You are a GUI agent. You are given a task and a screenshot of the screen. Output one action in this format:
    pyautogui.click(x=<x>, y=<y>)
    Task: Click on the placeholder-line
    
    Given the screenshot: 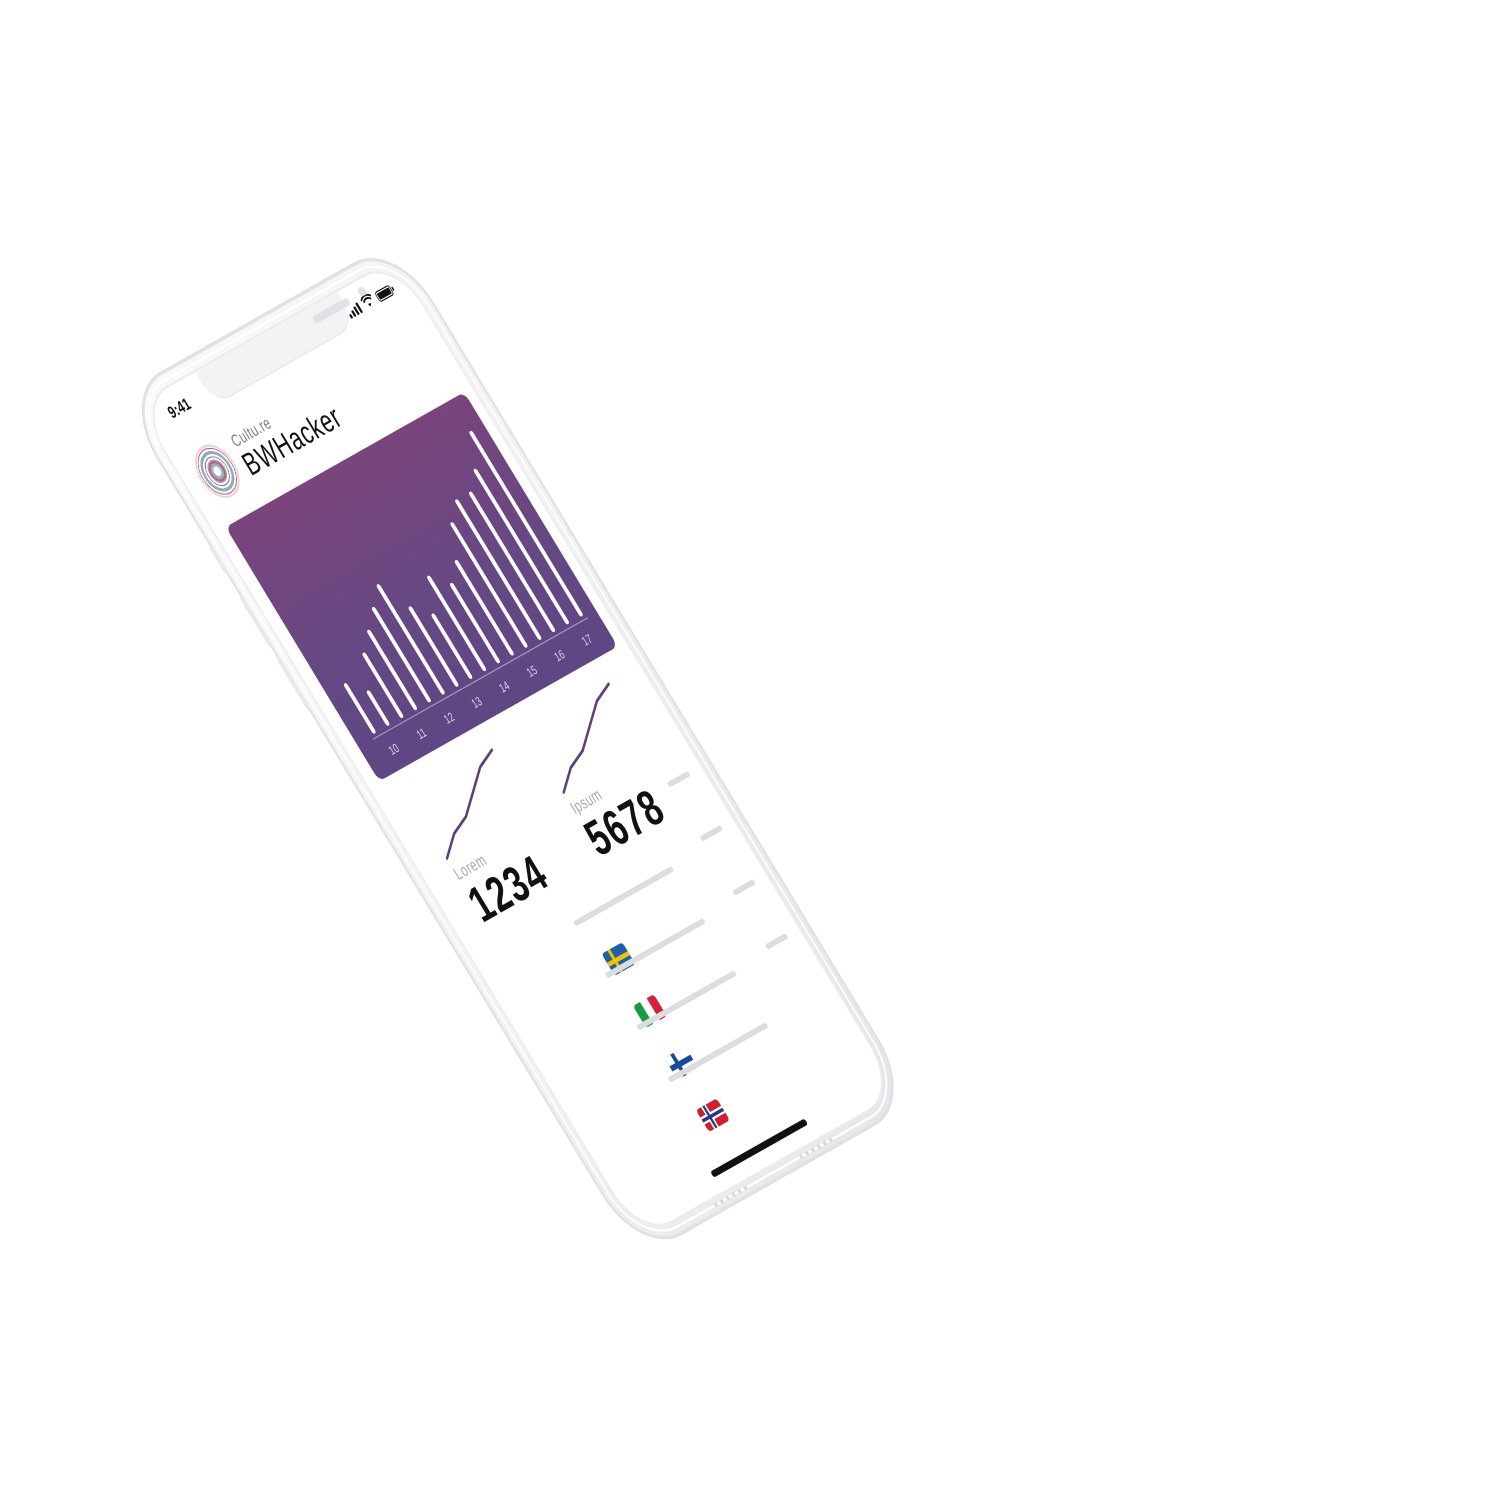 What is the action you would take?
    pyautogui.click(x=623, y=896)
    